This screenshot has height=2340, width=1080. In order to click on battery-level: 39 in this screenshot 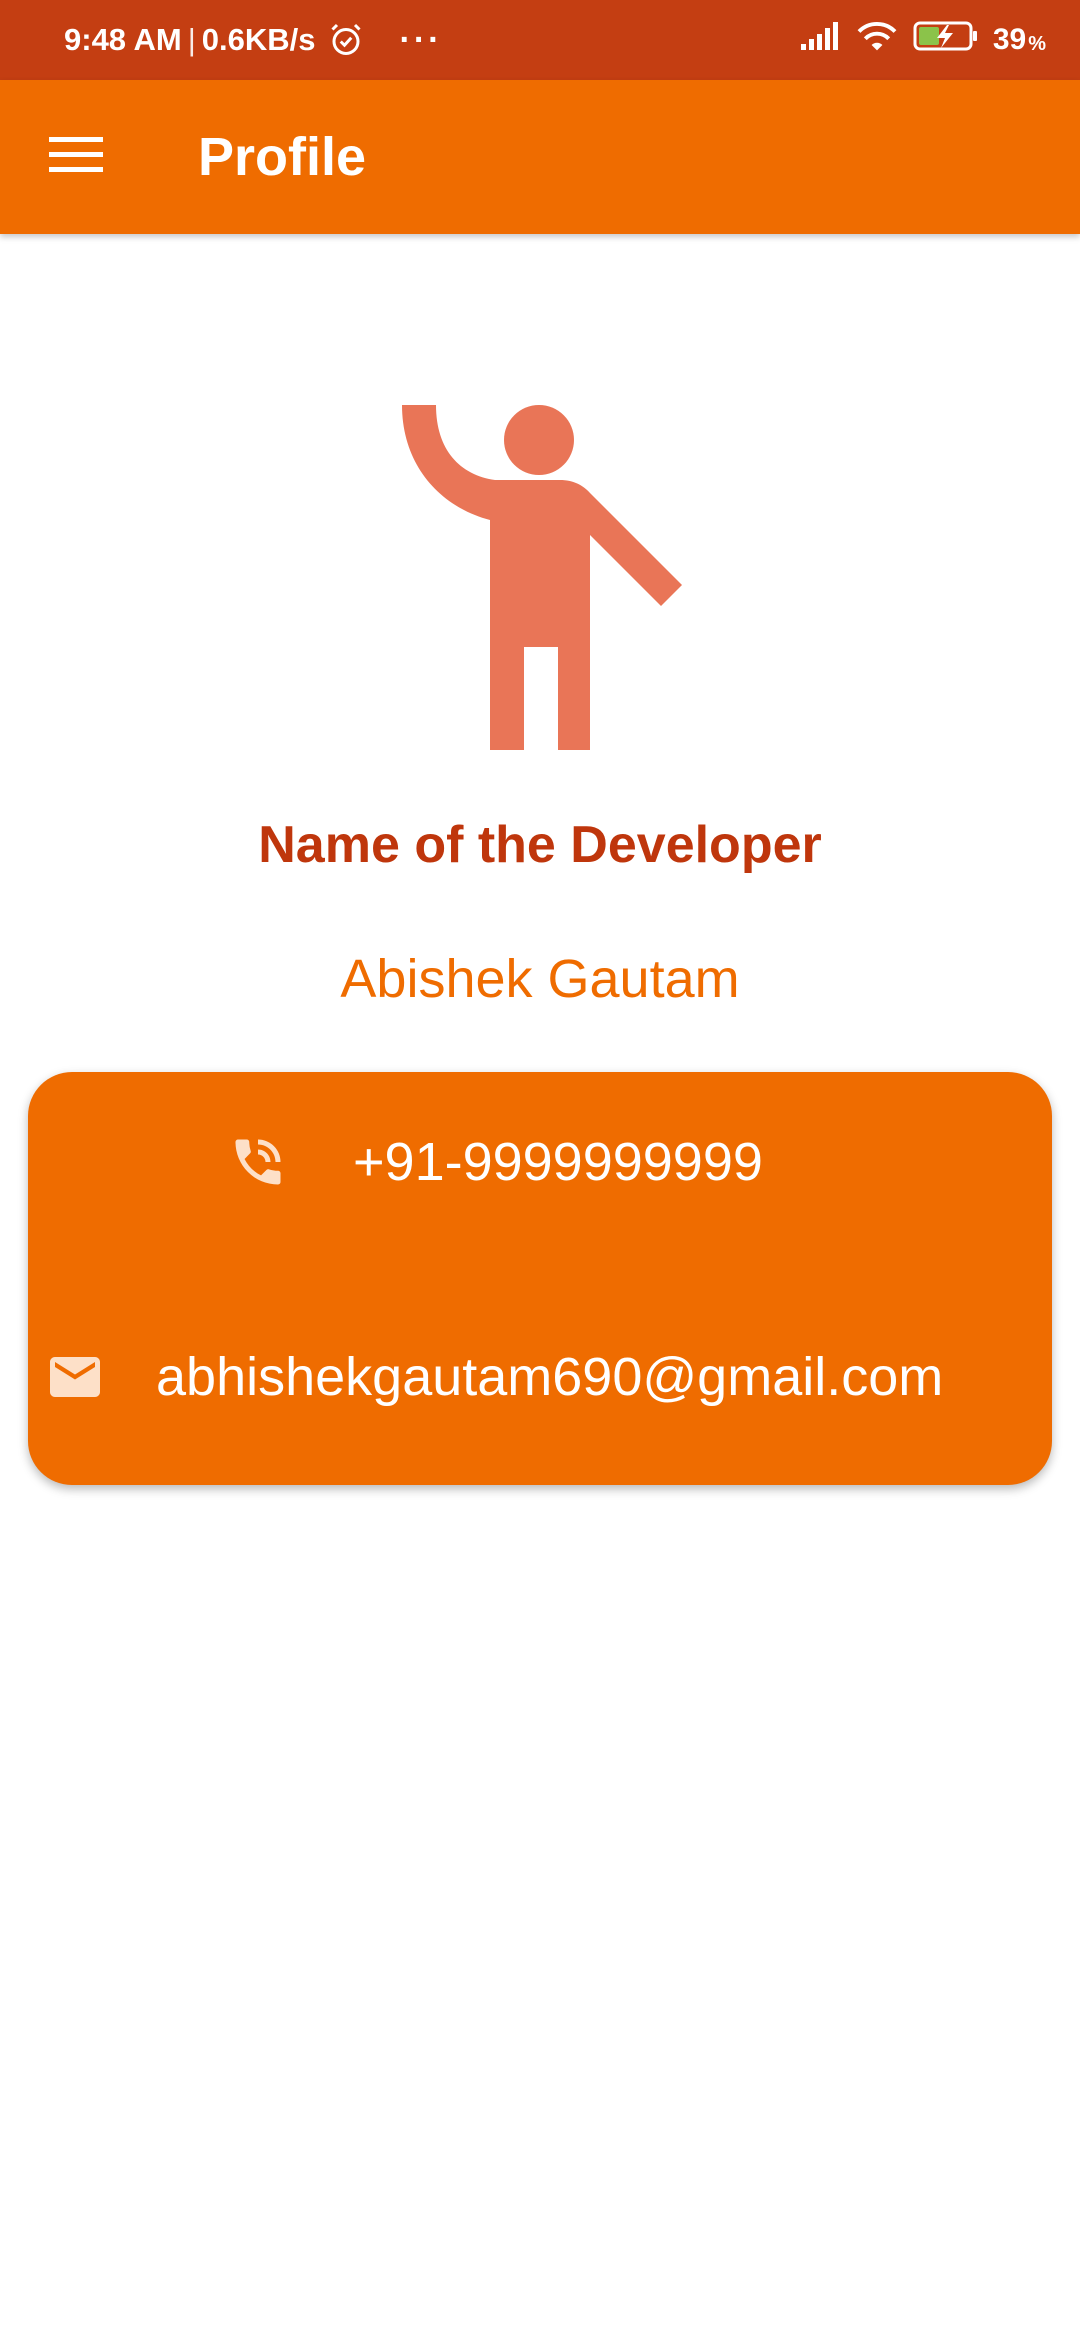, I will do `click(1009, 39)`.